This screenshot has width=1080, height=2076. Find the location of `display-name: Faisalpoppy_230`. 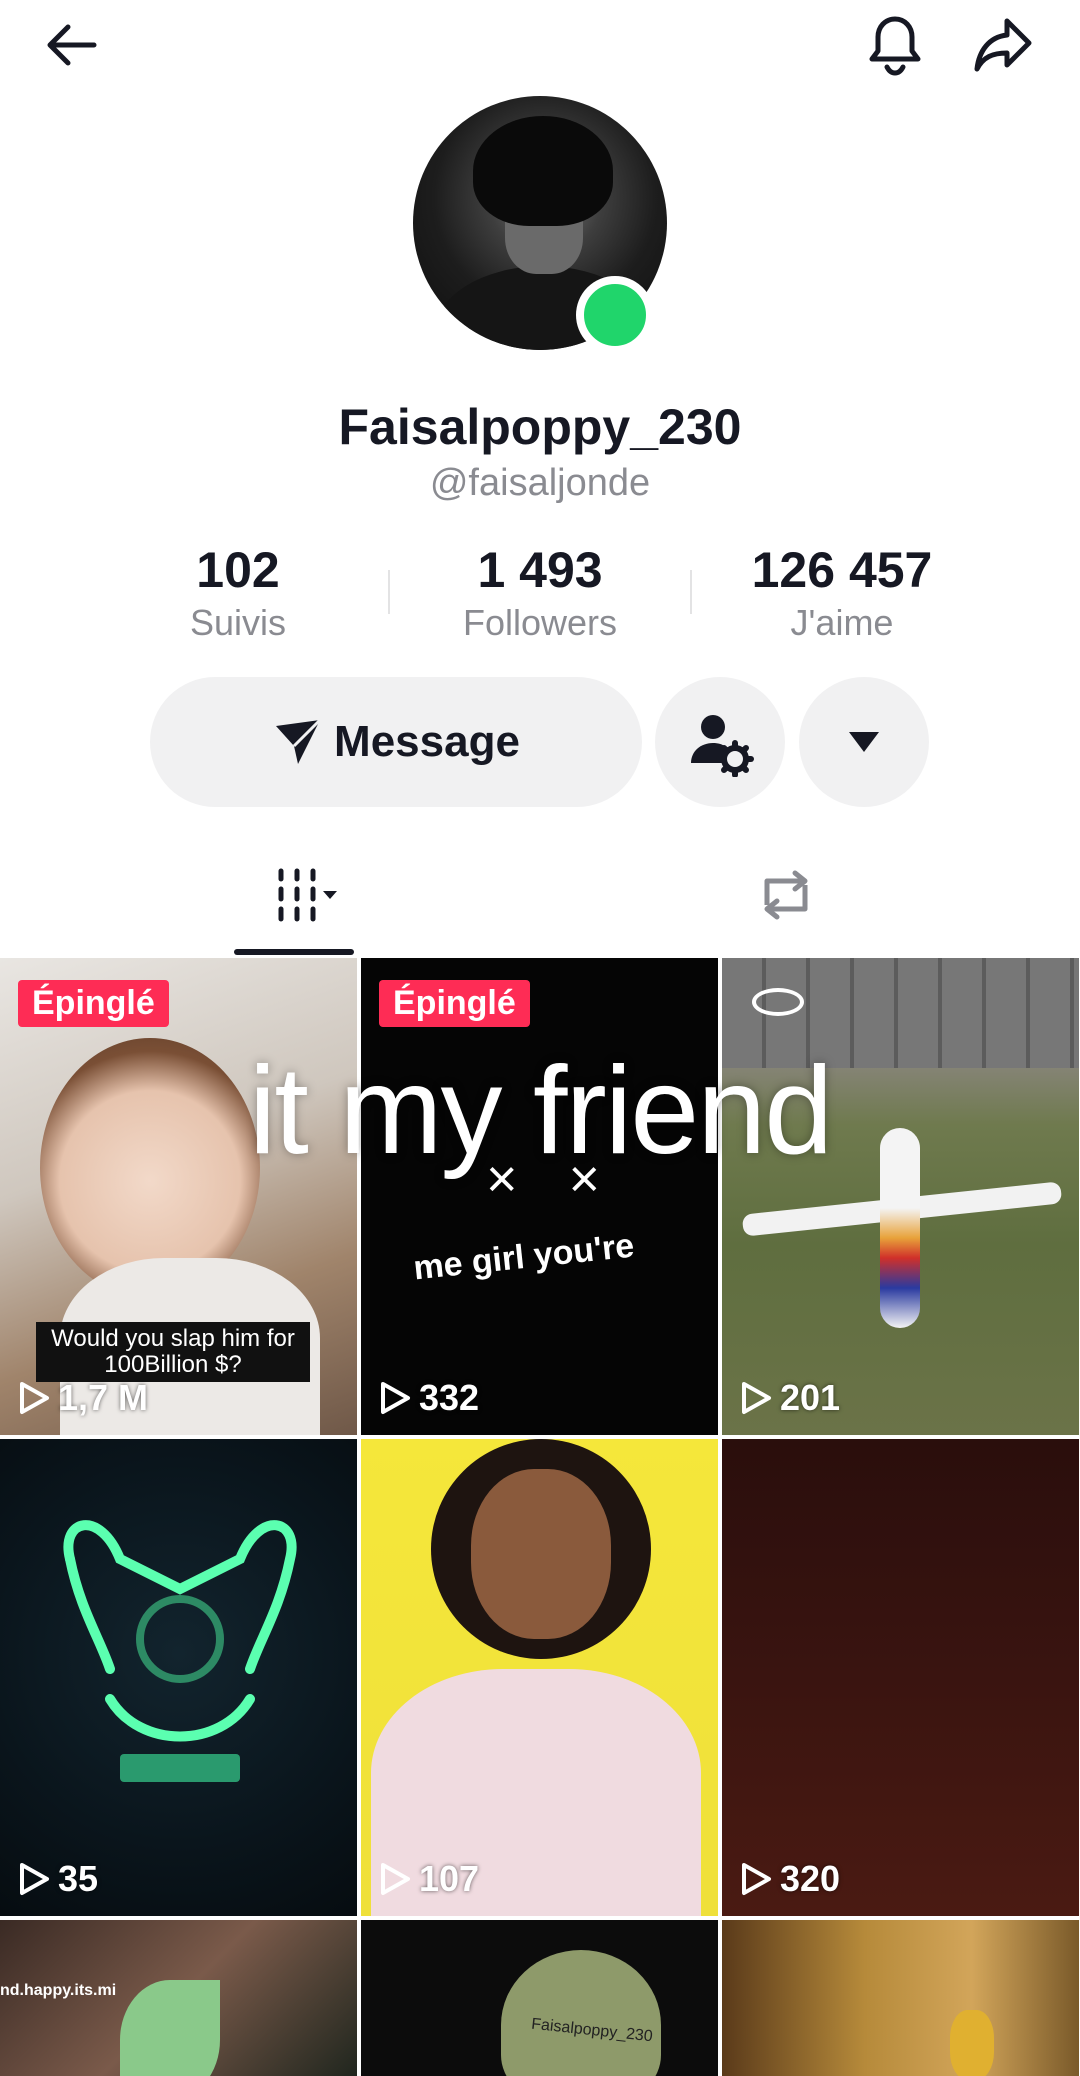

display-name: Faisalpoppy_230 is located at coordinates (540, 427).